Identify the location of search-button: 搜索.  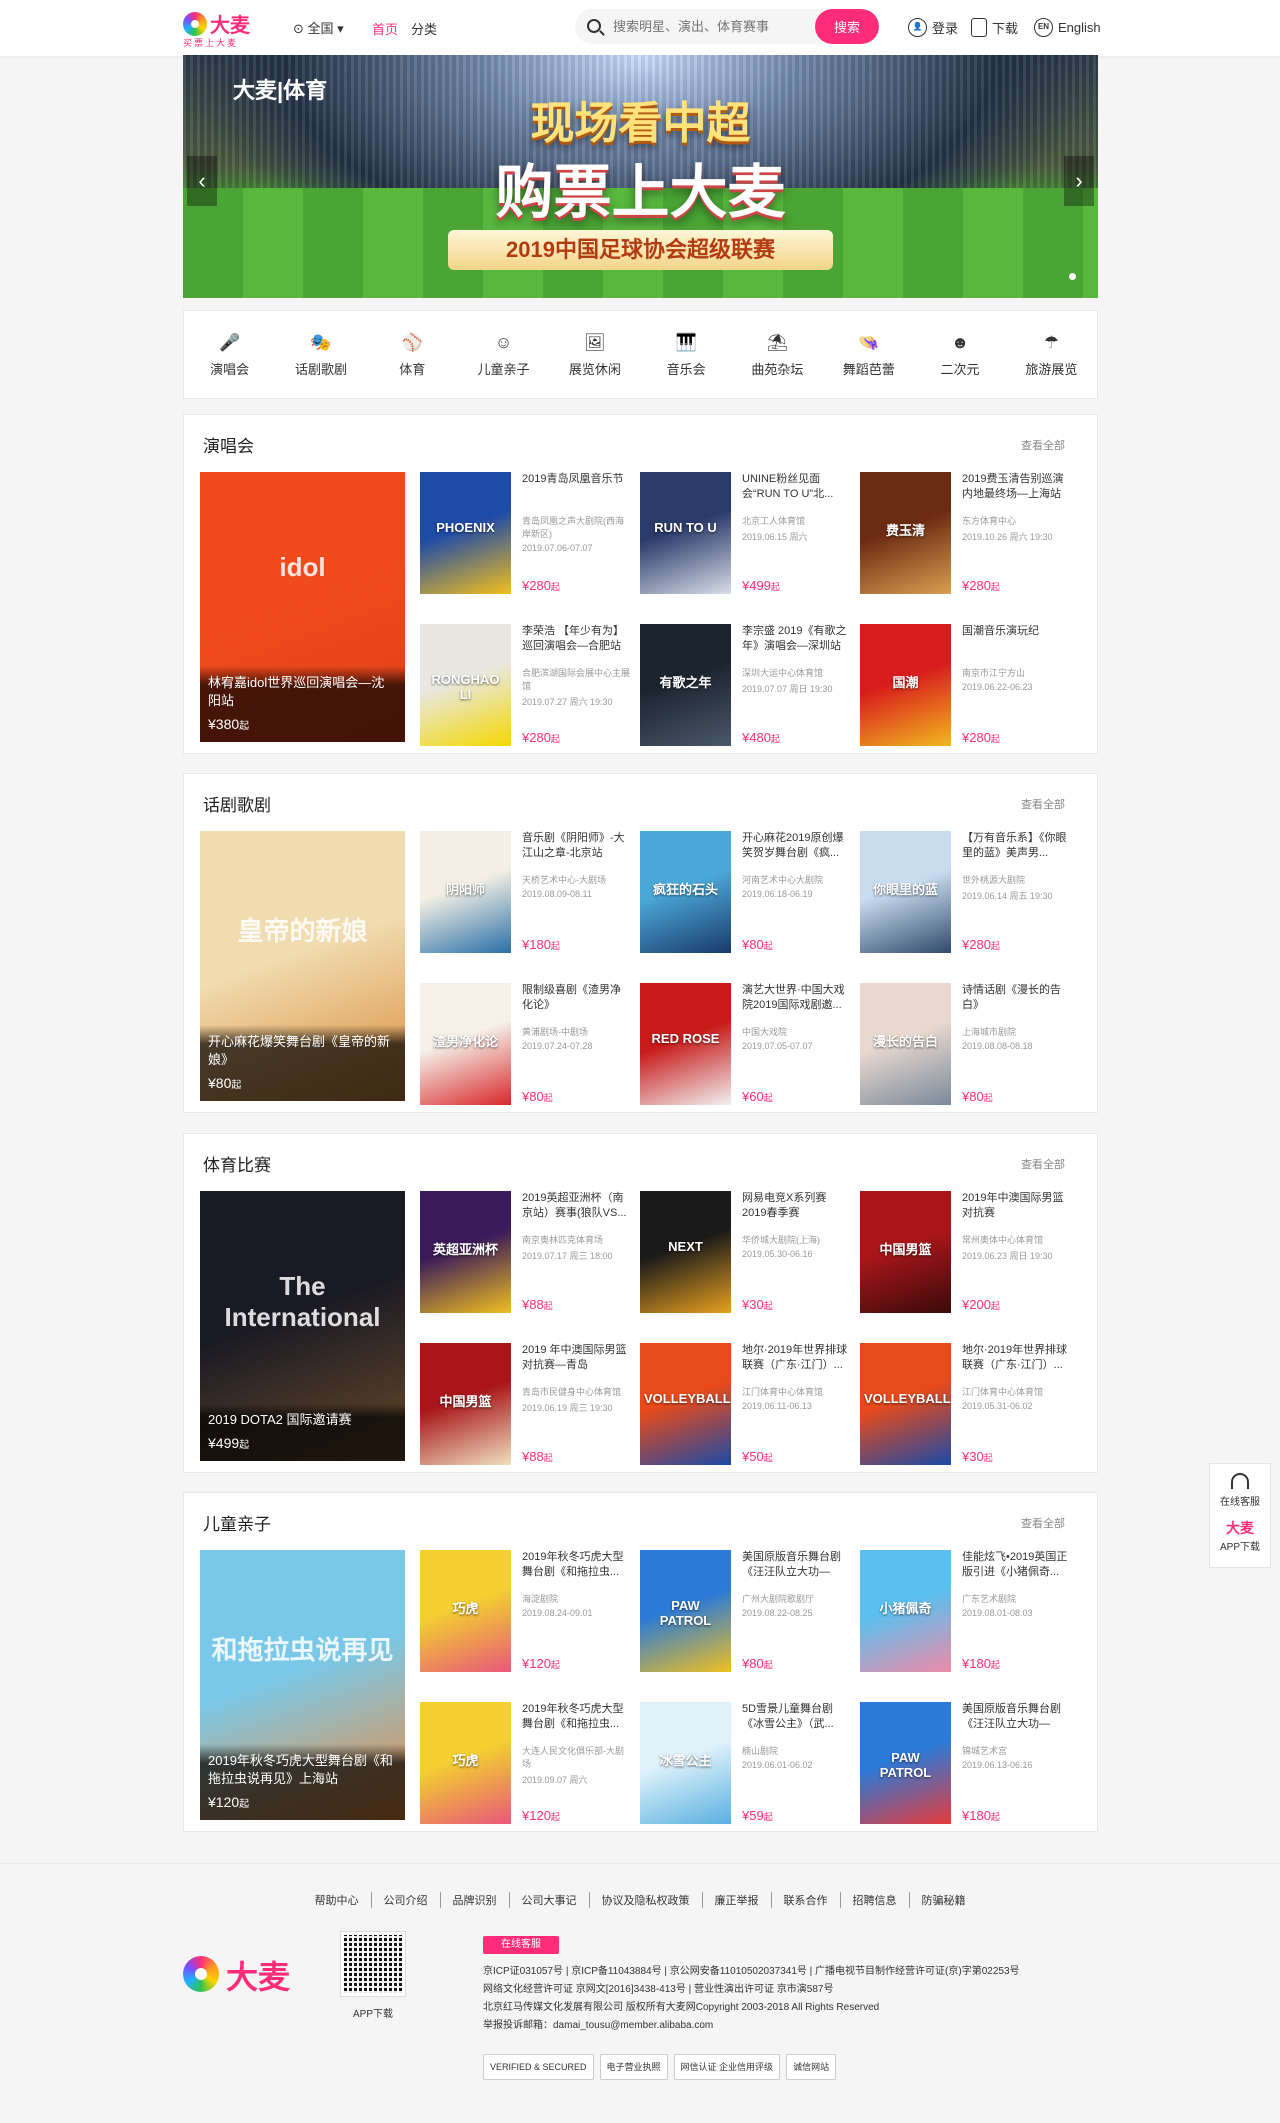
(847, 26).